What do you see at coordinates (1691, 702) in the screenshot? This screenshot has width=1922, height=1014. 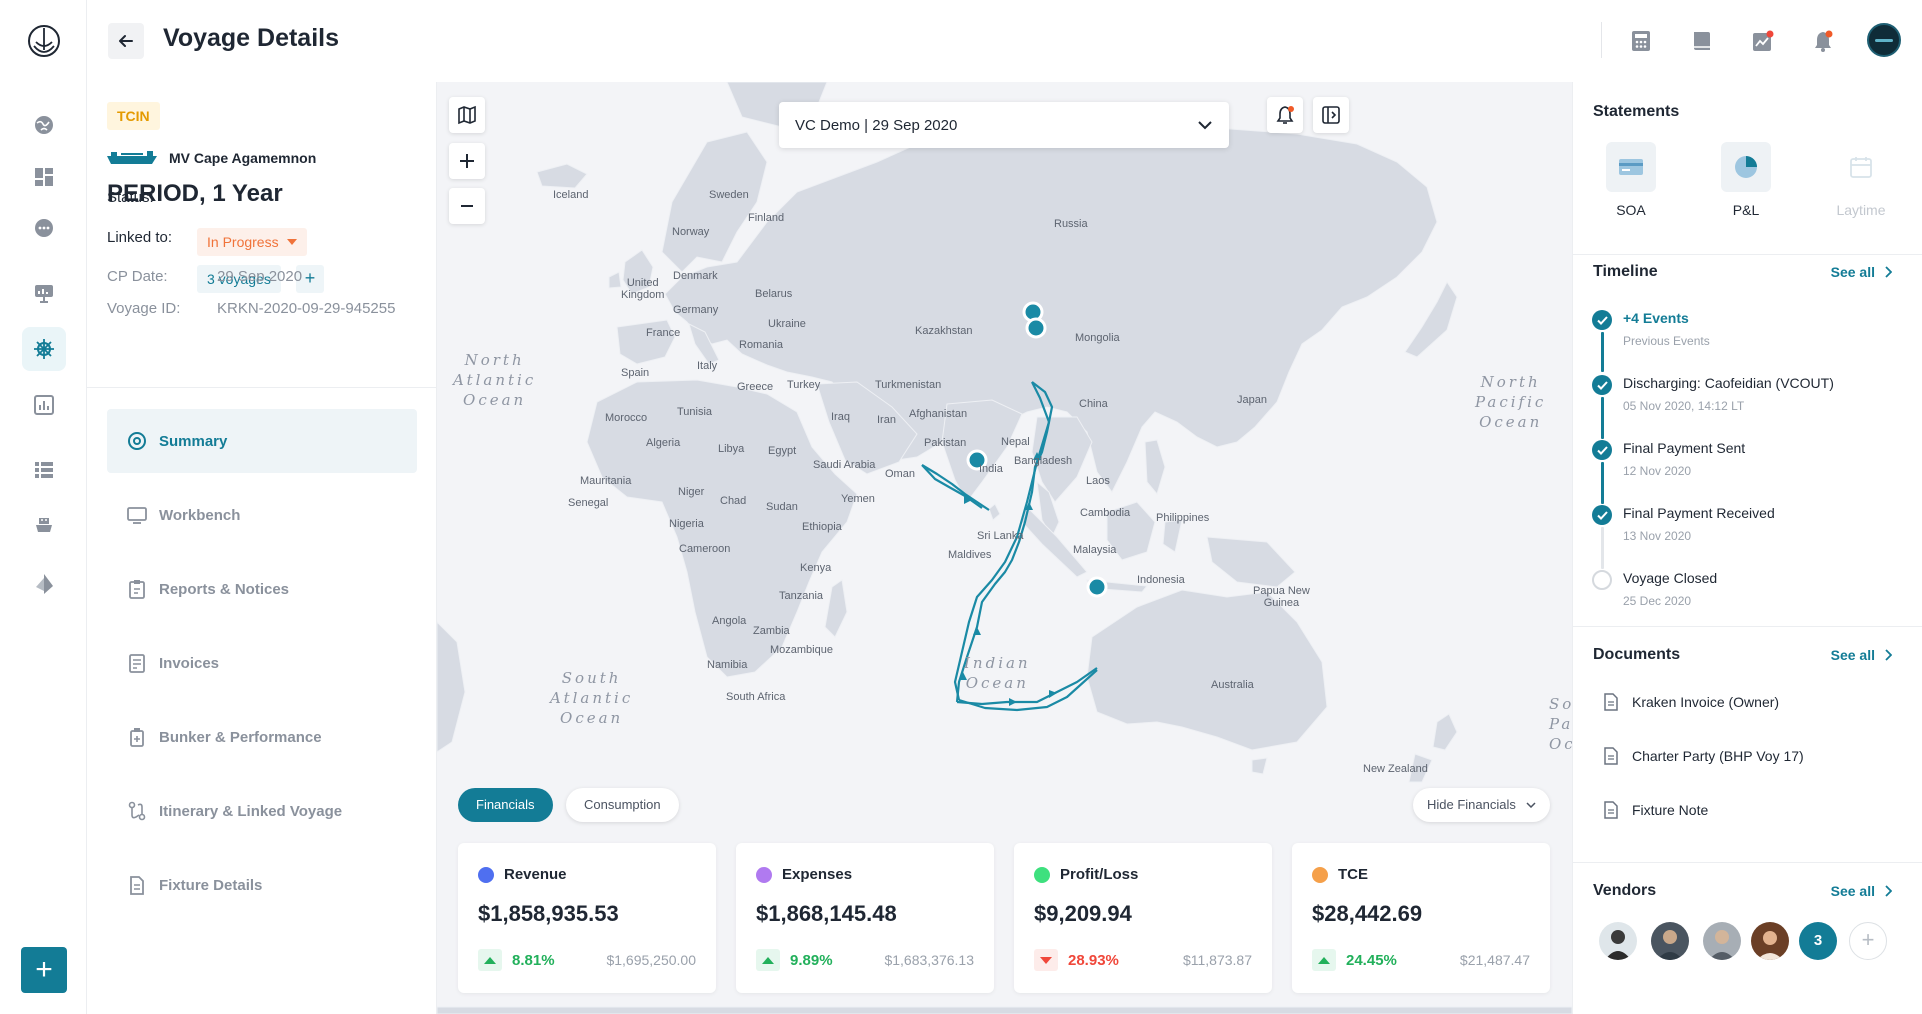 I see `document-item: Kraken Invoice (Owner)` at bounding box center [1691, 702].